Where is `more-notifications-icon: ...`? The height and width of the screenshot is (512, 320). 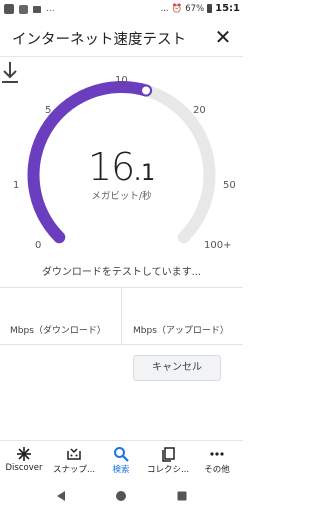
more-notifications-icon: ... is located at coordinates (50, 9).